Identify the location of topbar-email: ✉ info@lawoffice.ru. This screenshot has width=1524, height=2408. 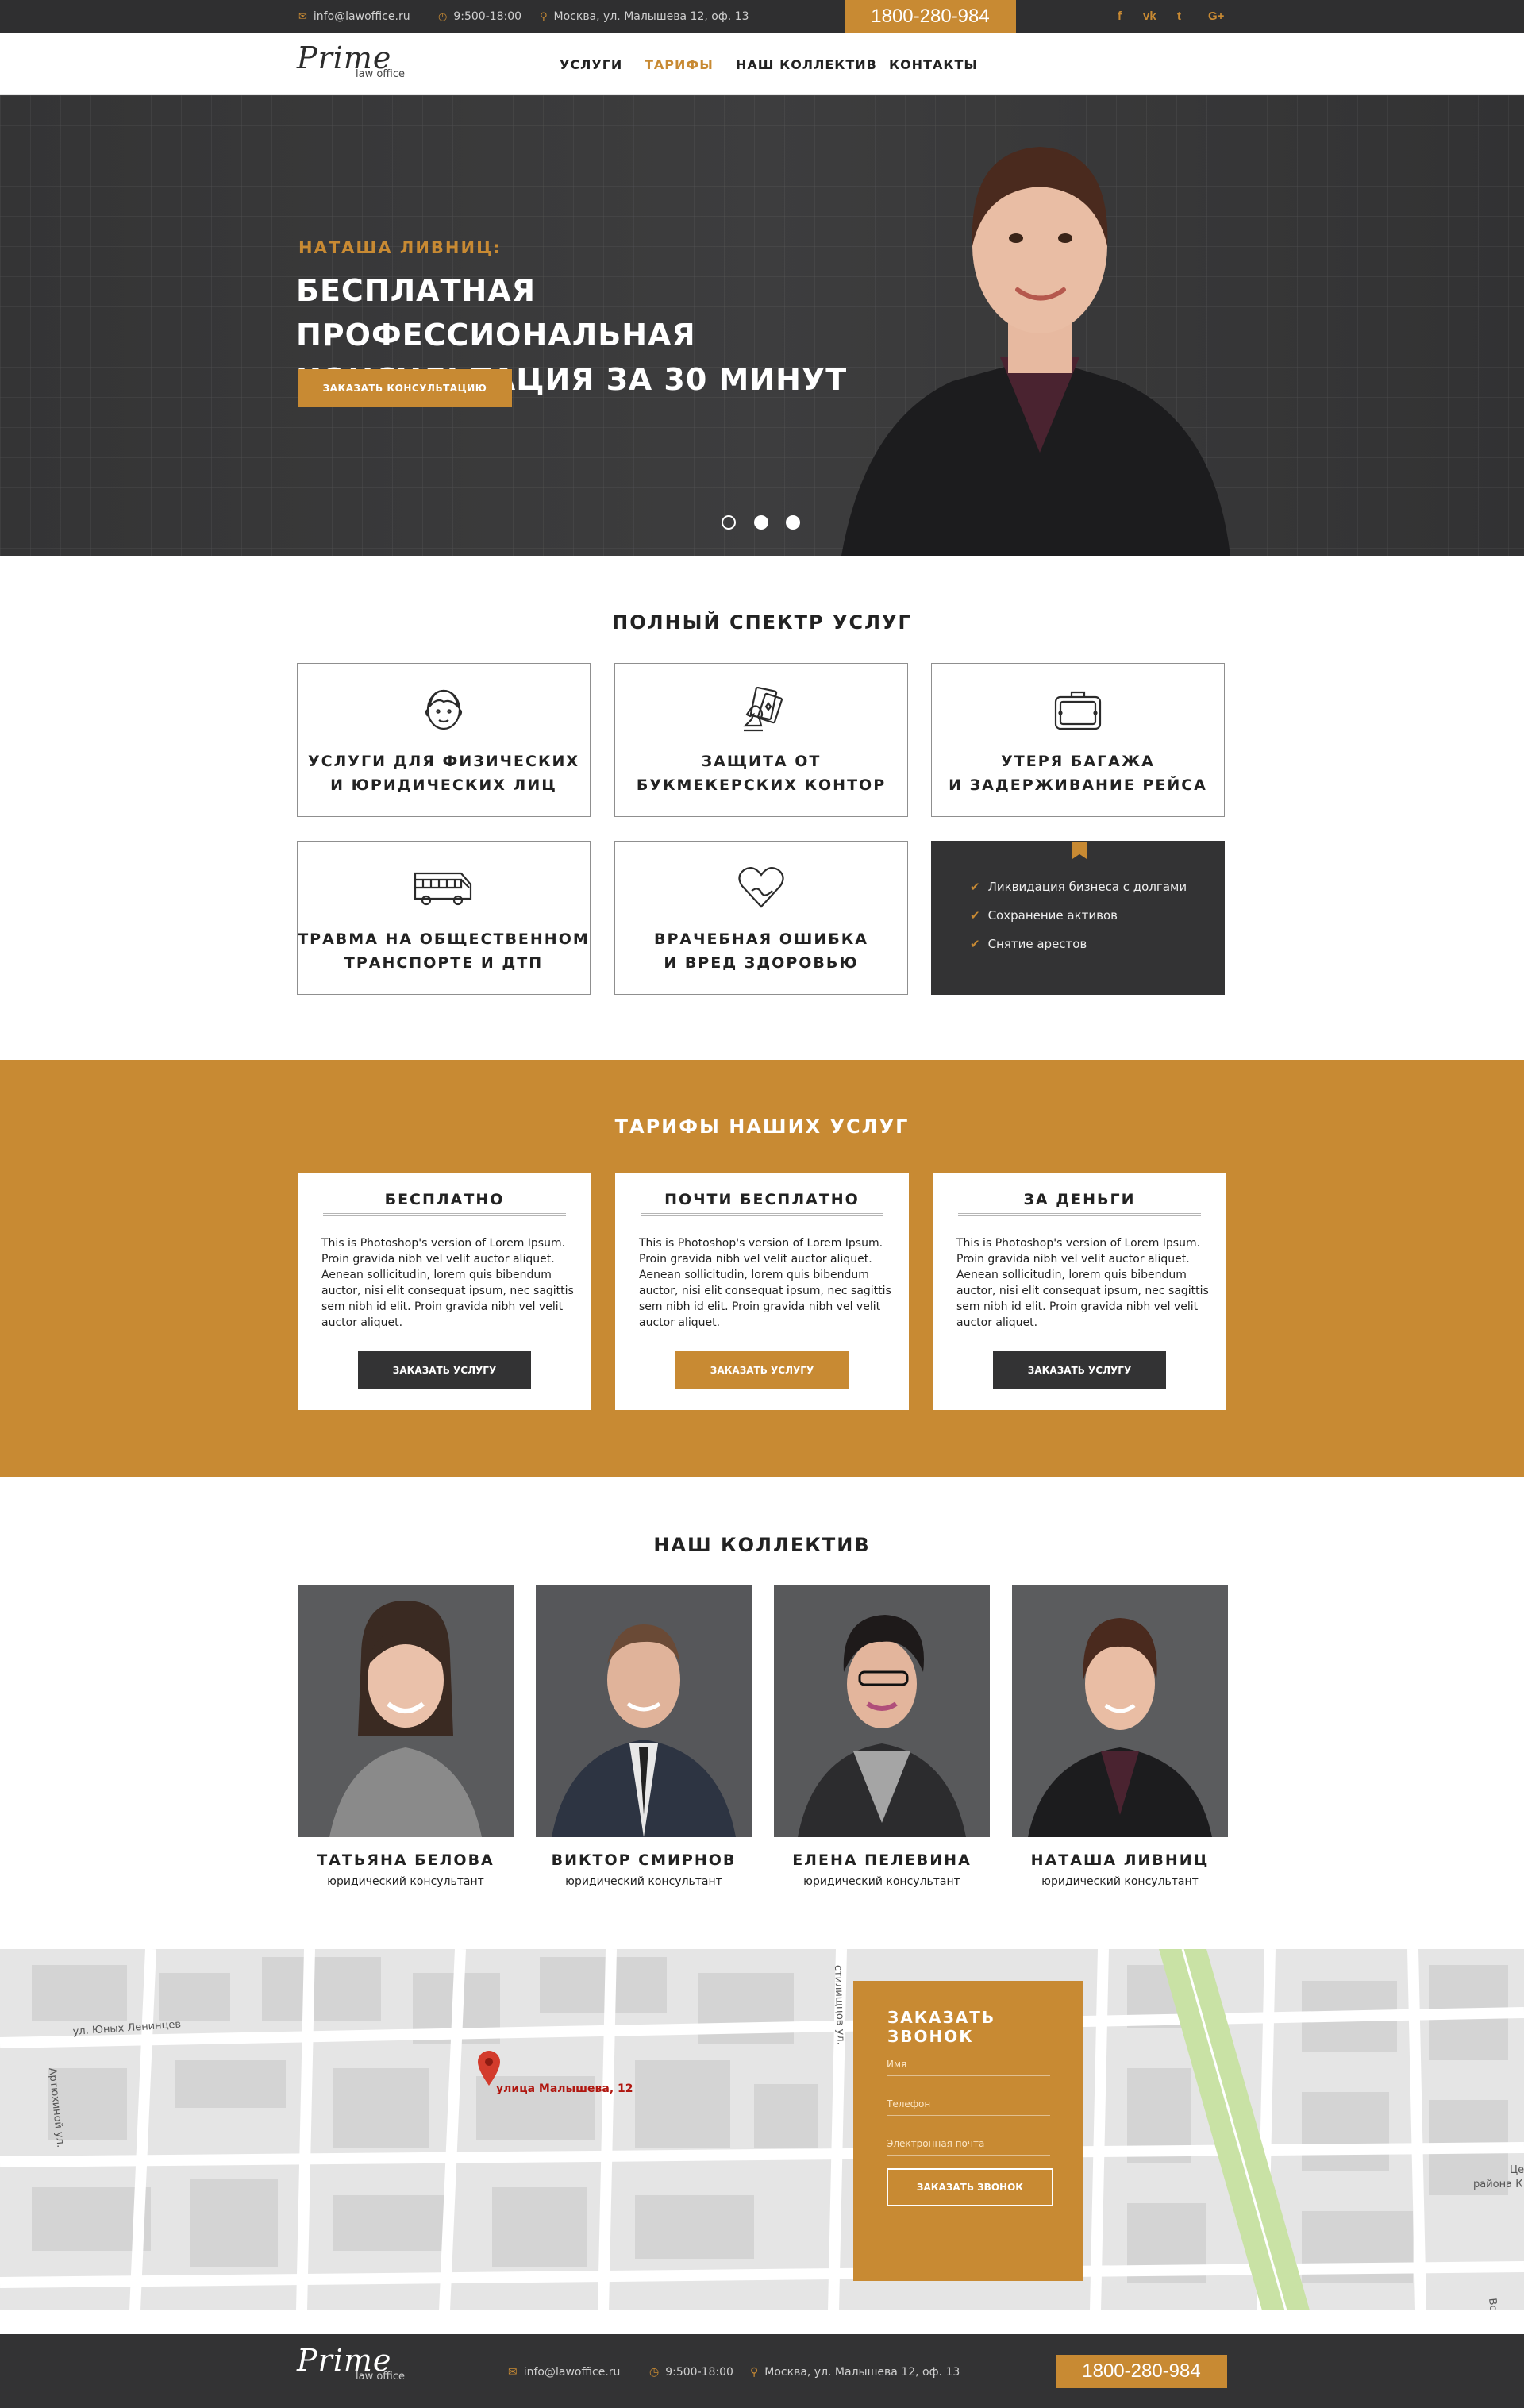
(354, 16).